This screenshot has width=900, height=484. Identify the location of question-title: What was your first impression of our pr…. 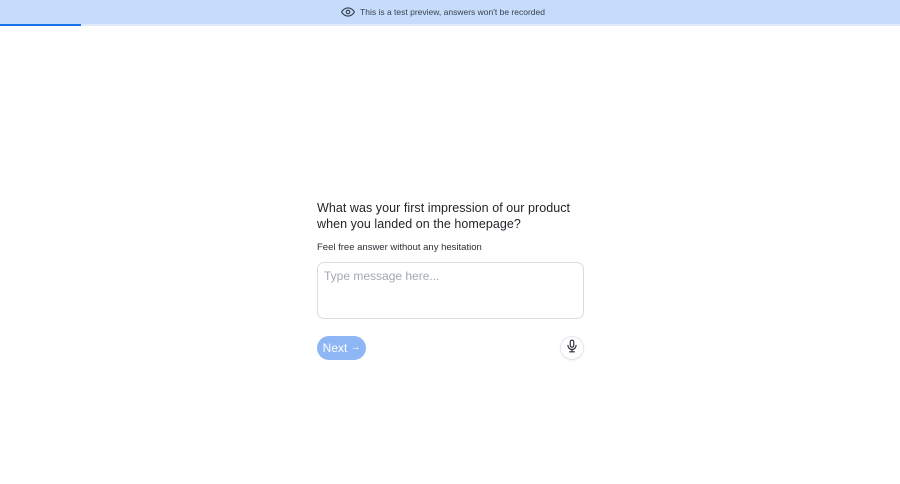
(444, 216).